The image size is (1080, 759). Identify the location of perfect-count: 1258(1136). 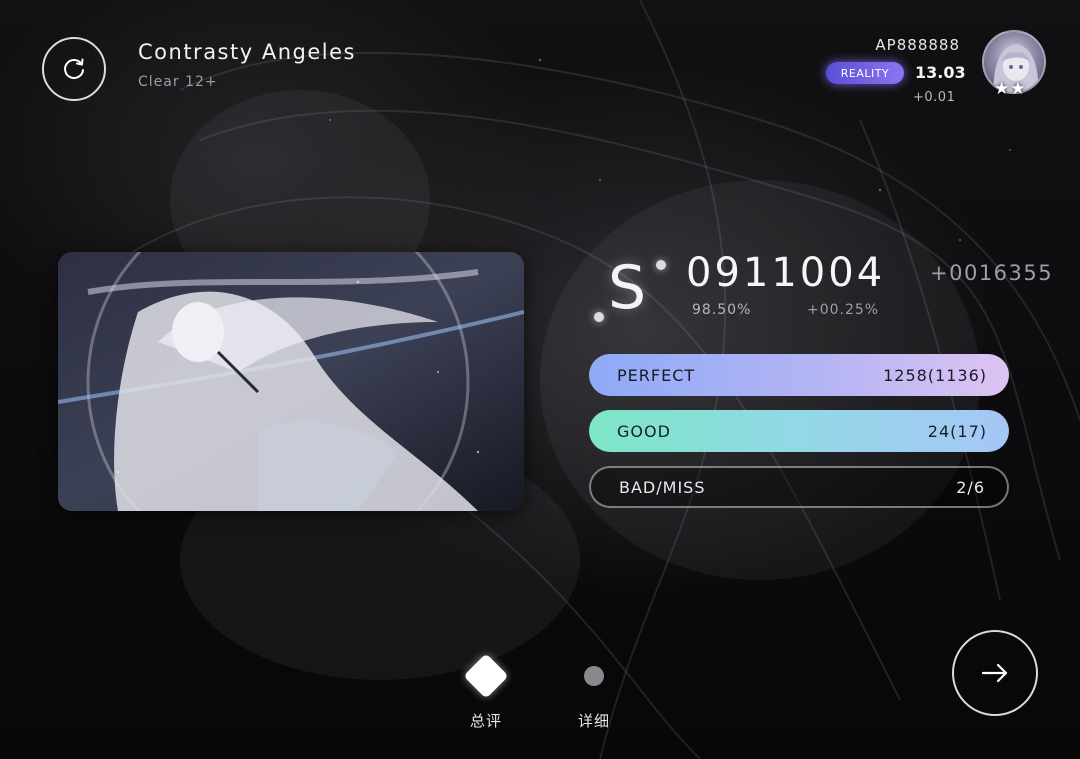
(935, 375).